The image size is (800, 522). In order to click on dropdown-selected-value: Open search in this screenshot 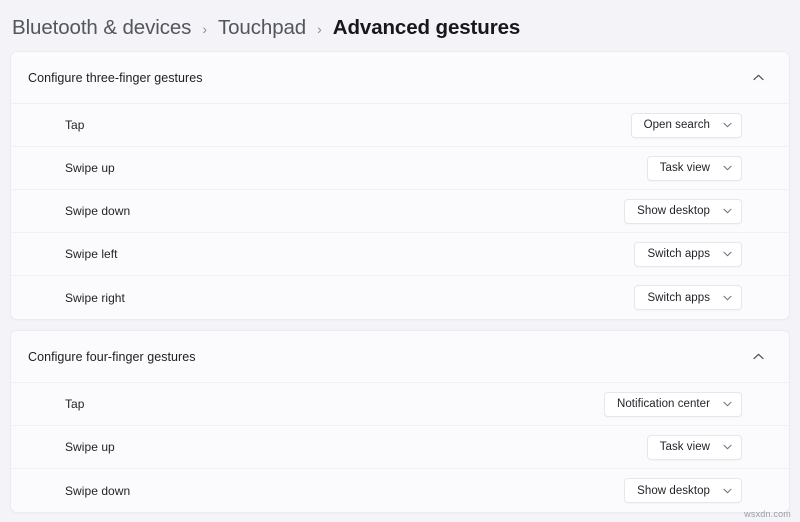, I will do `click(676, 125)`.